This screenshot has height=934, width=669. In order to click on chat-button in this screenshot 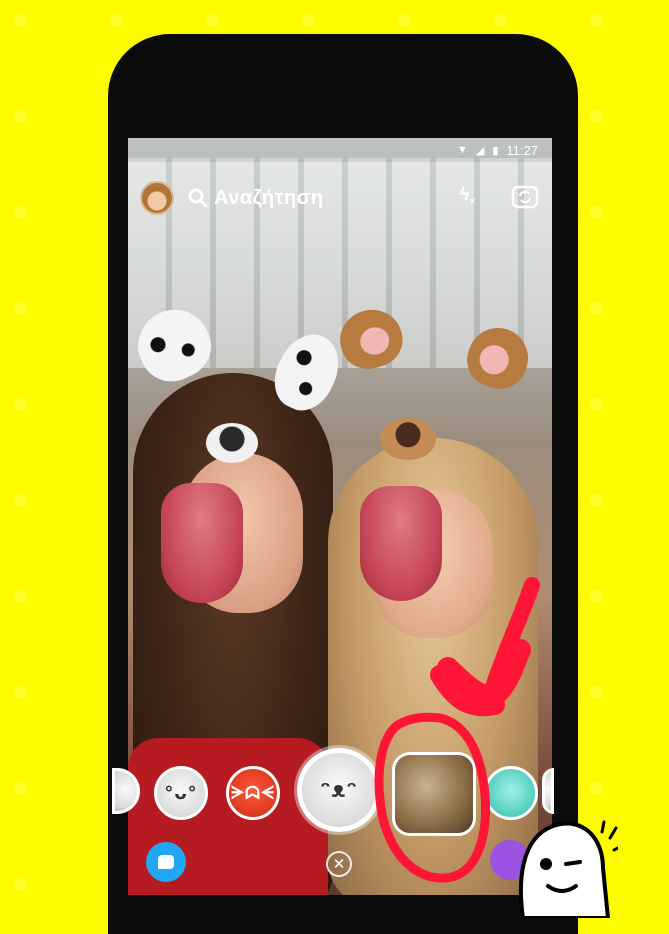, I will do `click(166, 862)`.